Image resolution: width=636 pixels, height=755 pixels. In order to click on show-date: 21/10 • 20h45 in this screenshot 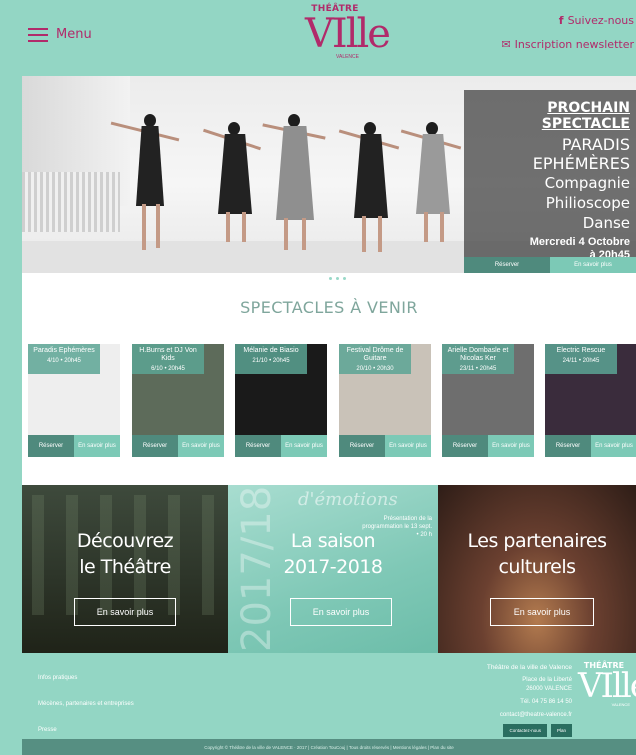, I will do `click(271, 361)`.